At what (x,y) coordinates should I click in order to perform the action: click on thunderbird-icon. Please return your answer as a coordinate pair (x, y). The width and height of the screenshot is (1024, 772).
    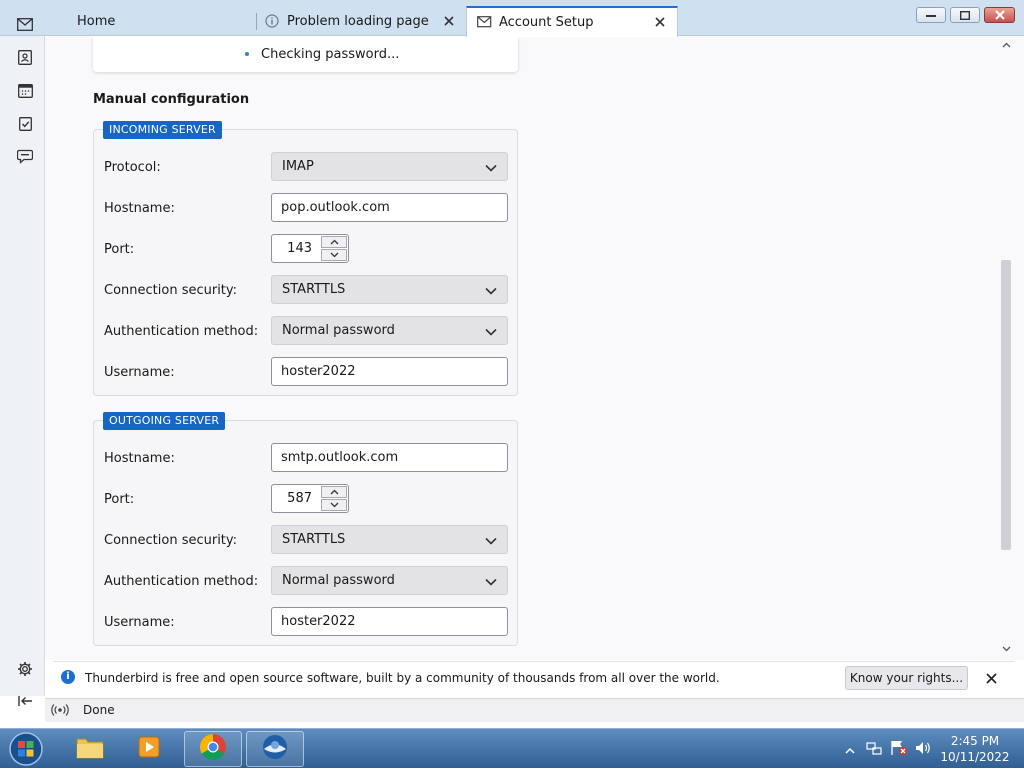
    Looking at the image, I should click on (275, 749).